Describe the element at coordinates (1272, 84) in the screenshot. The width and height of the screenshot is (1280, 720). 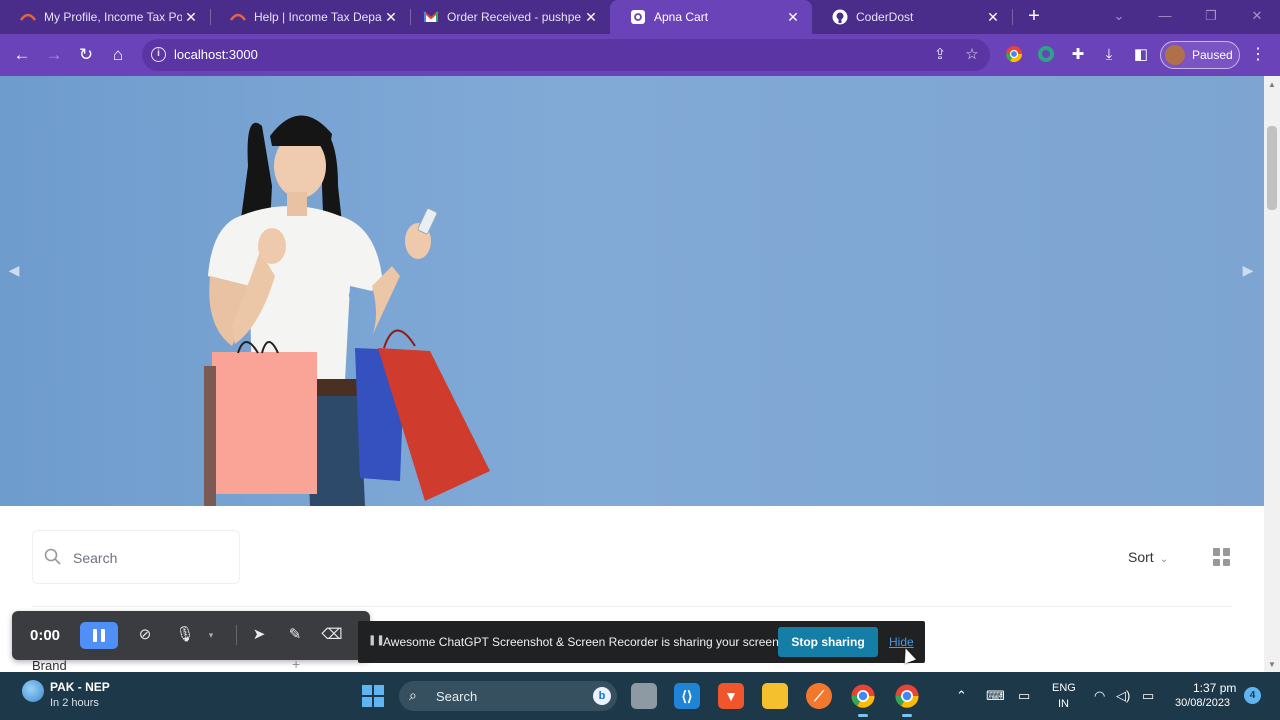
I see `scroll-up-icon: ▲` at that location.